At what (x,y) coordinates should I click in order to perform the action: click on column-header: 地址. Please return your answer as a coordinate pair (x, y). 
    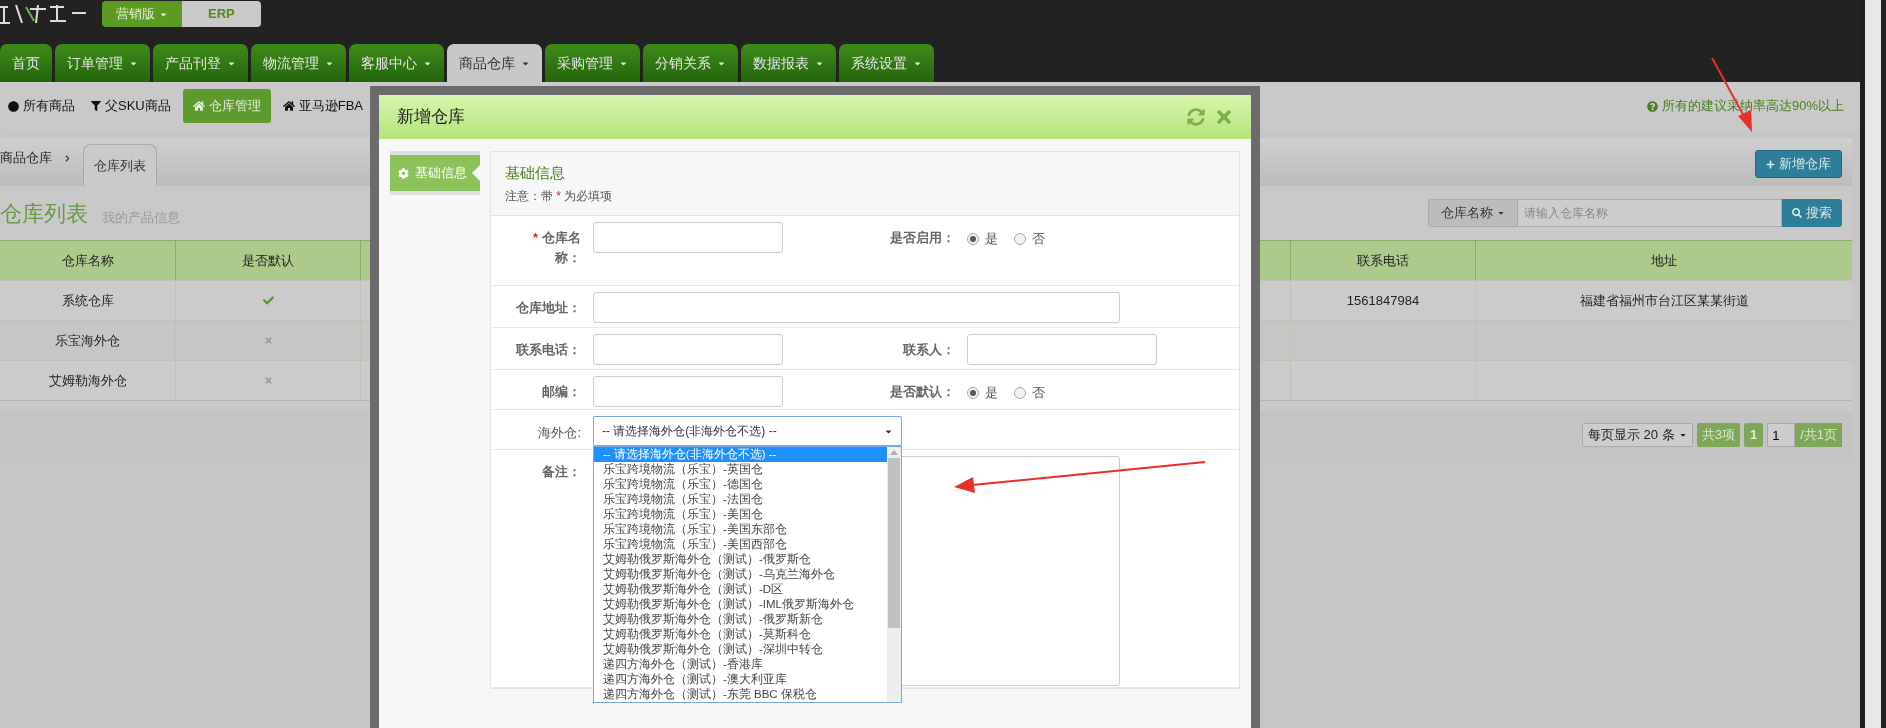
    Looking at the image, I should click on (1663, 260).